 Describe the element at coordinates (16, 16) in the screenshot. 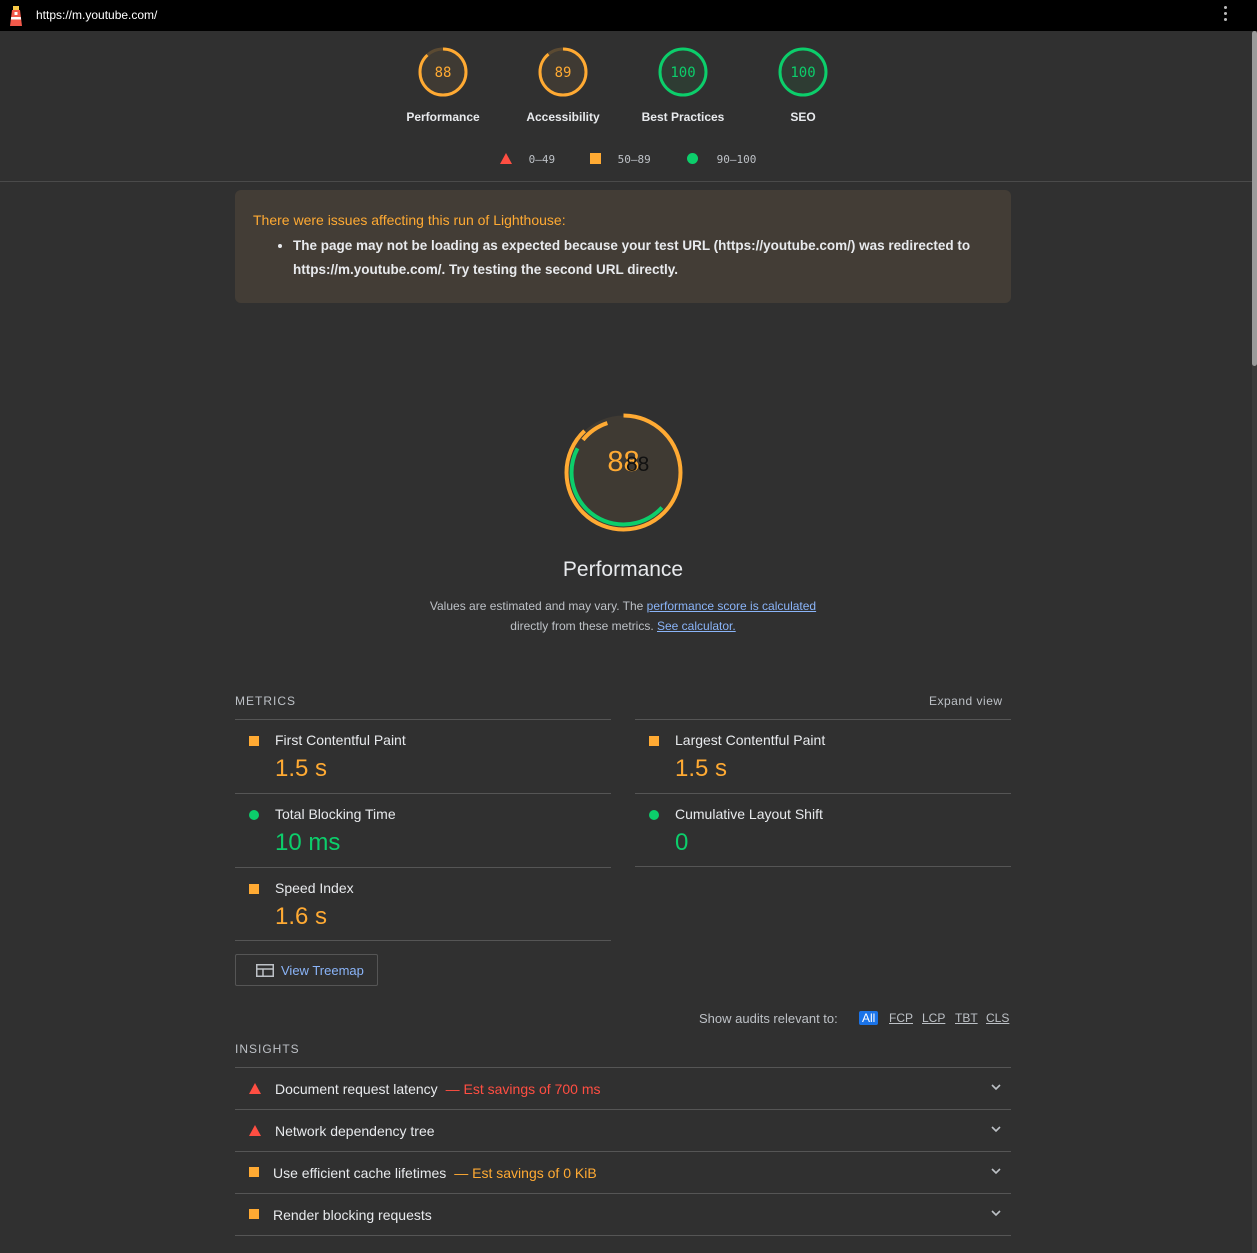

I see `lighthouse-icon` at that location.